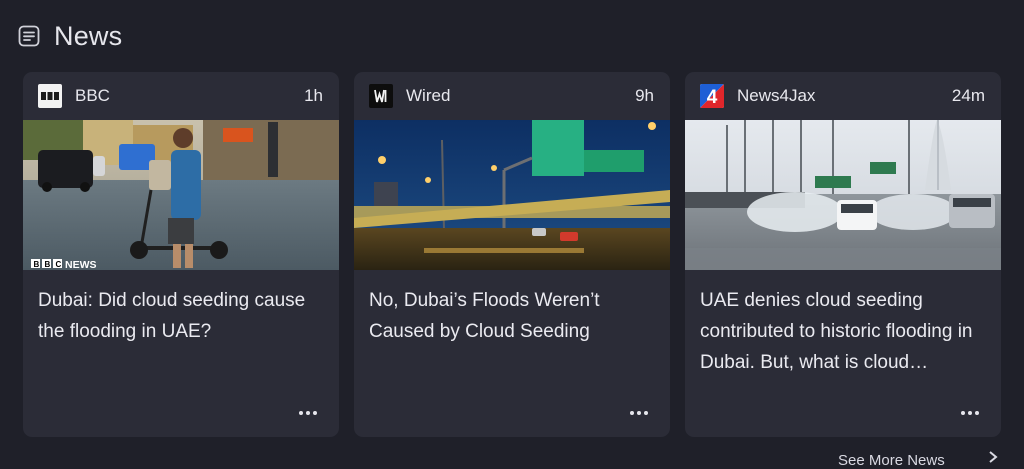 This screenshot has height=469, width=1024. I want to click on news-section-header: News, so click(69, 36).